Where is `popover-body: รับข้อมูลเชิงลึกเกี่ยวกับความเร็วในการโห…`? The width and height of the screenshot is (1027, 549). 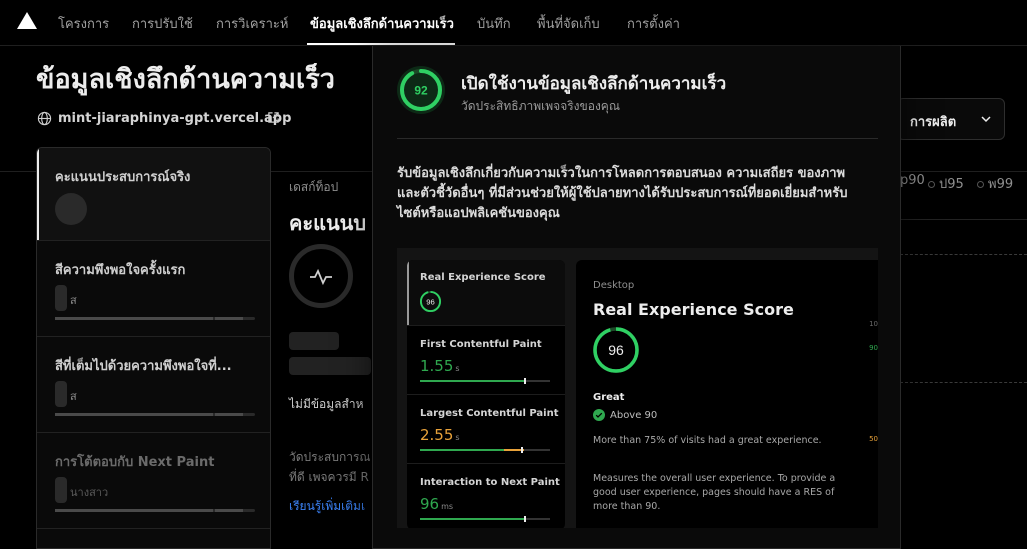
popover-body: รับข้อมูลเชิงลึกเกี่ยวกับความเร็วในการโห… is located at coordinates (622, 193).